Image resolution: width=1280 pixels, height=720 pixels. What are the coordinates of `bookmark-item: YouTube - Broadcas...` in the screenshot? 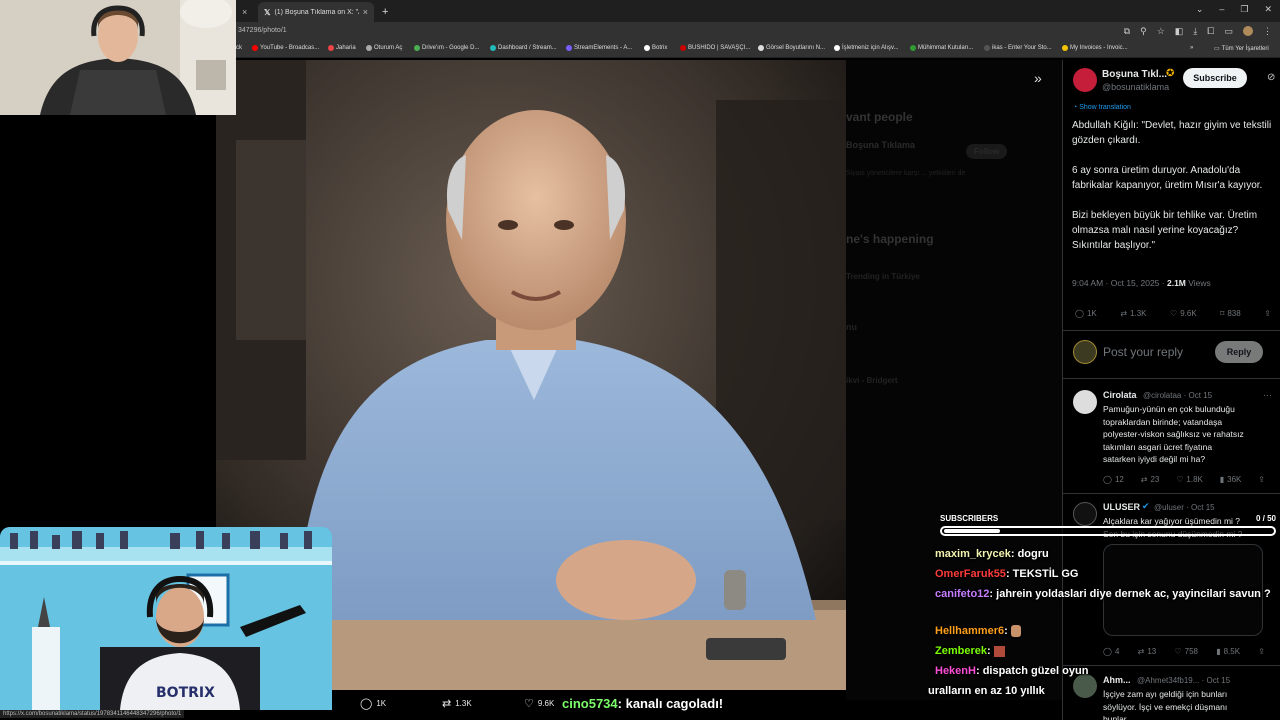 It's located at (285, 48).